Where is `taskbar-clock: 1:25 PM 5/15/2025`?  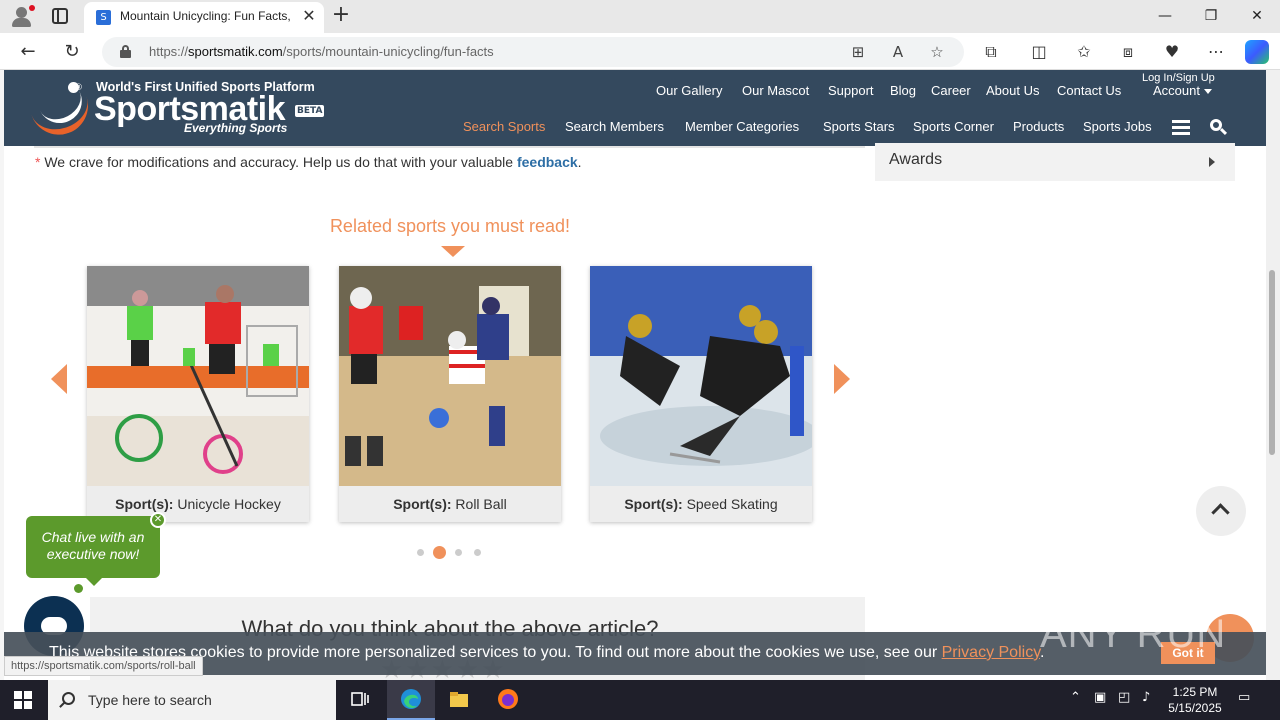
taskbar-clock: 1:25 PM 5/15/2025 is located at coordinates (1195, 700).